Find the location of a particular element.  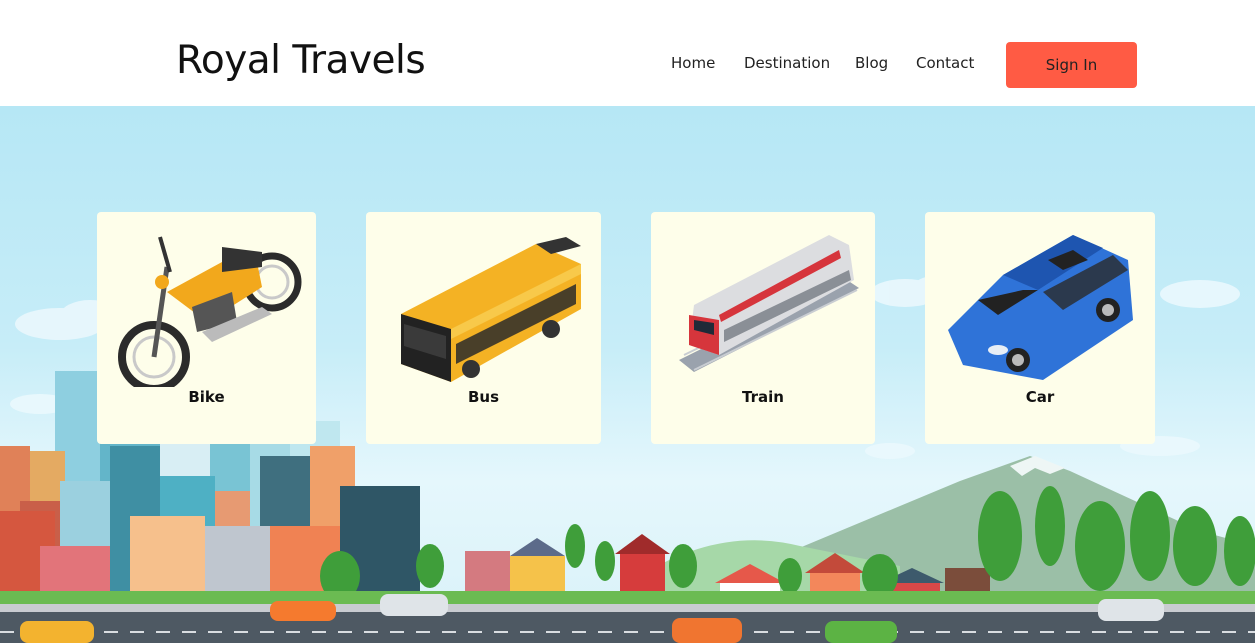

nav-destination-link: Destination is located at coordinates (787, 63).